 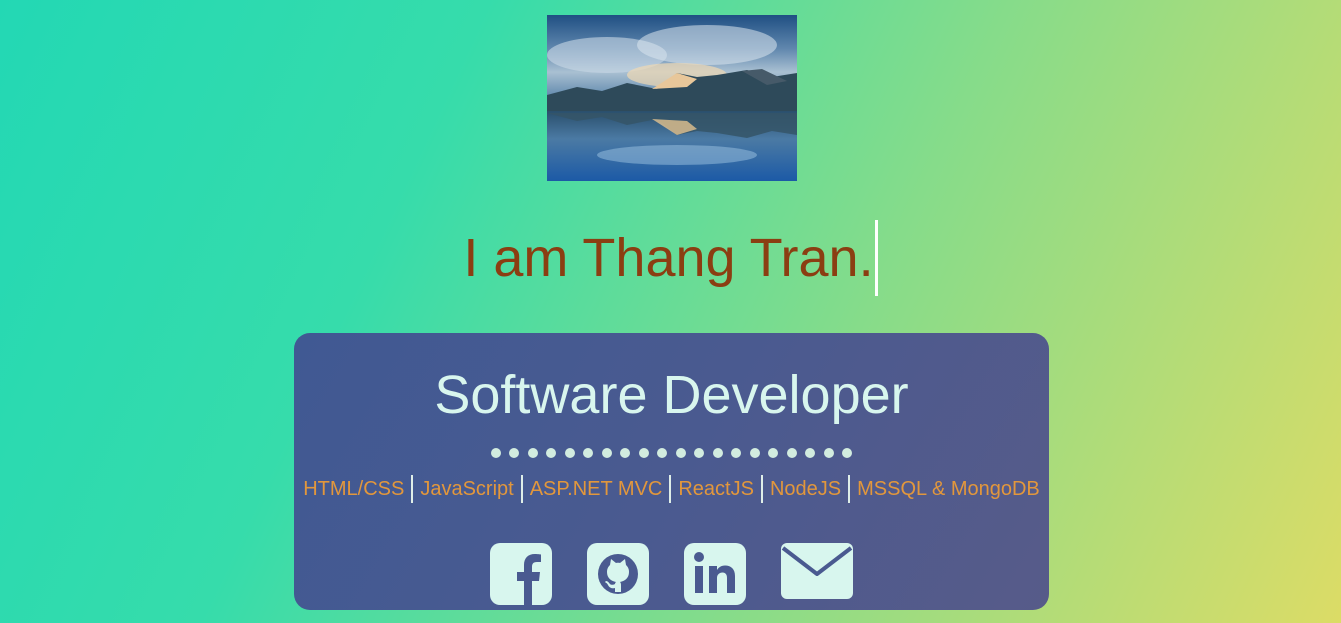 I want to click on linkedin-icon, so click(x=715, y=574).